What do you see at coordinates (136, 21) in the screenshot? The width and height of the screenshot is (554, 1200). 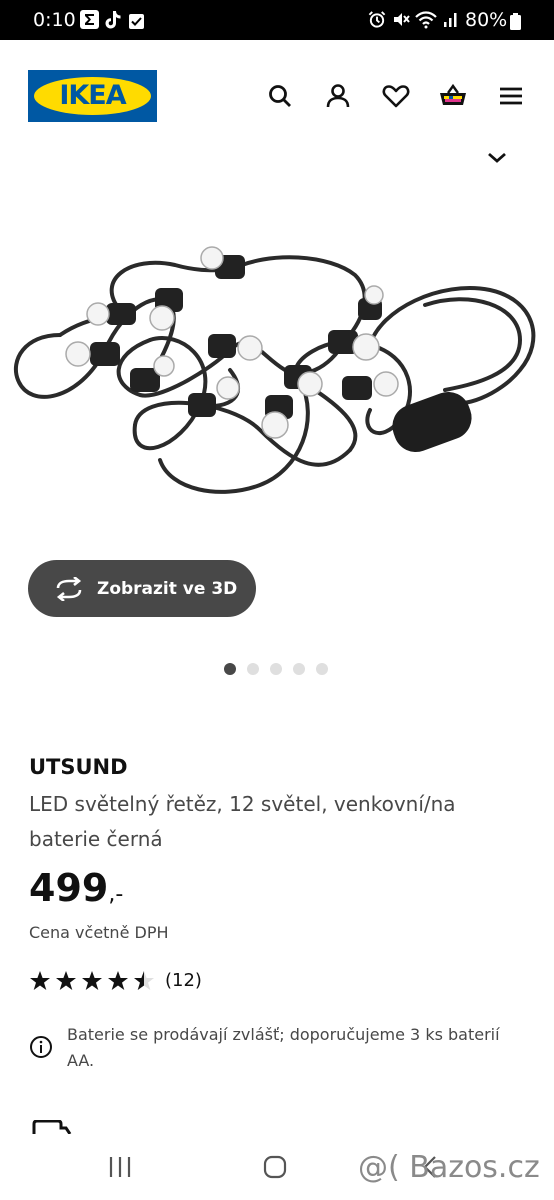 I see `check-box-icon` at bounding box center [136, 21].